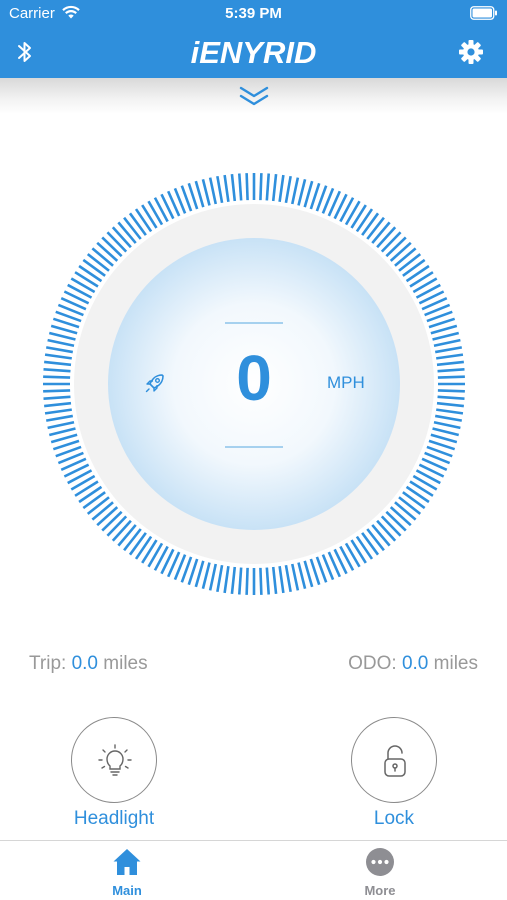 The height and width of the screenshot is (900, 507). Describe the element at coordinates (127, 863) in the screenshot. I see `home-icon` at that location.